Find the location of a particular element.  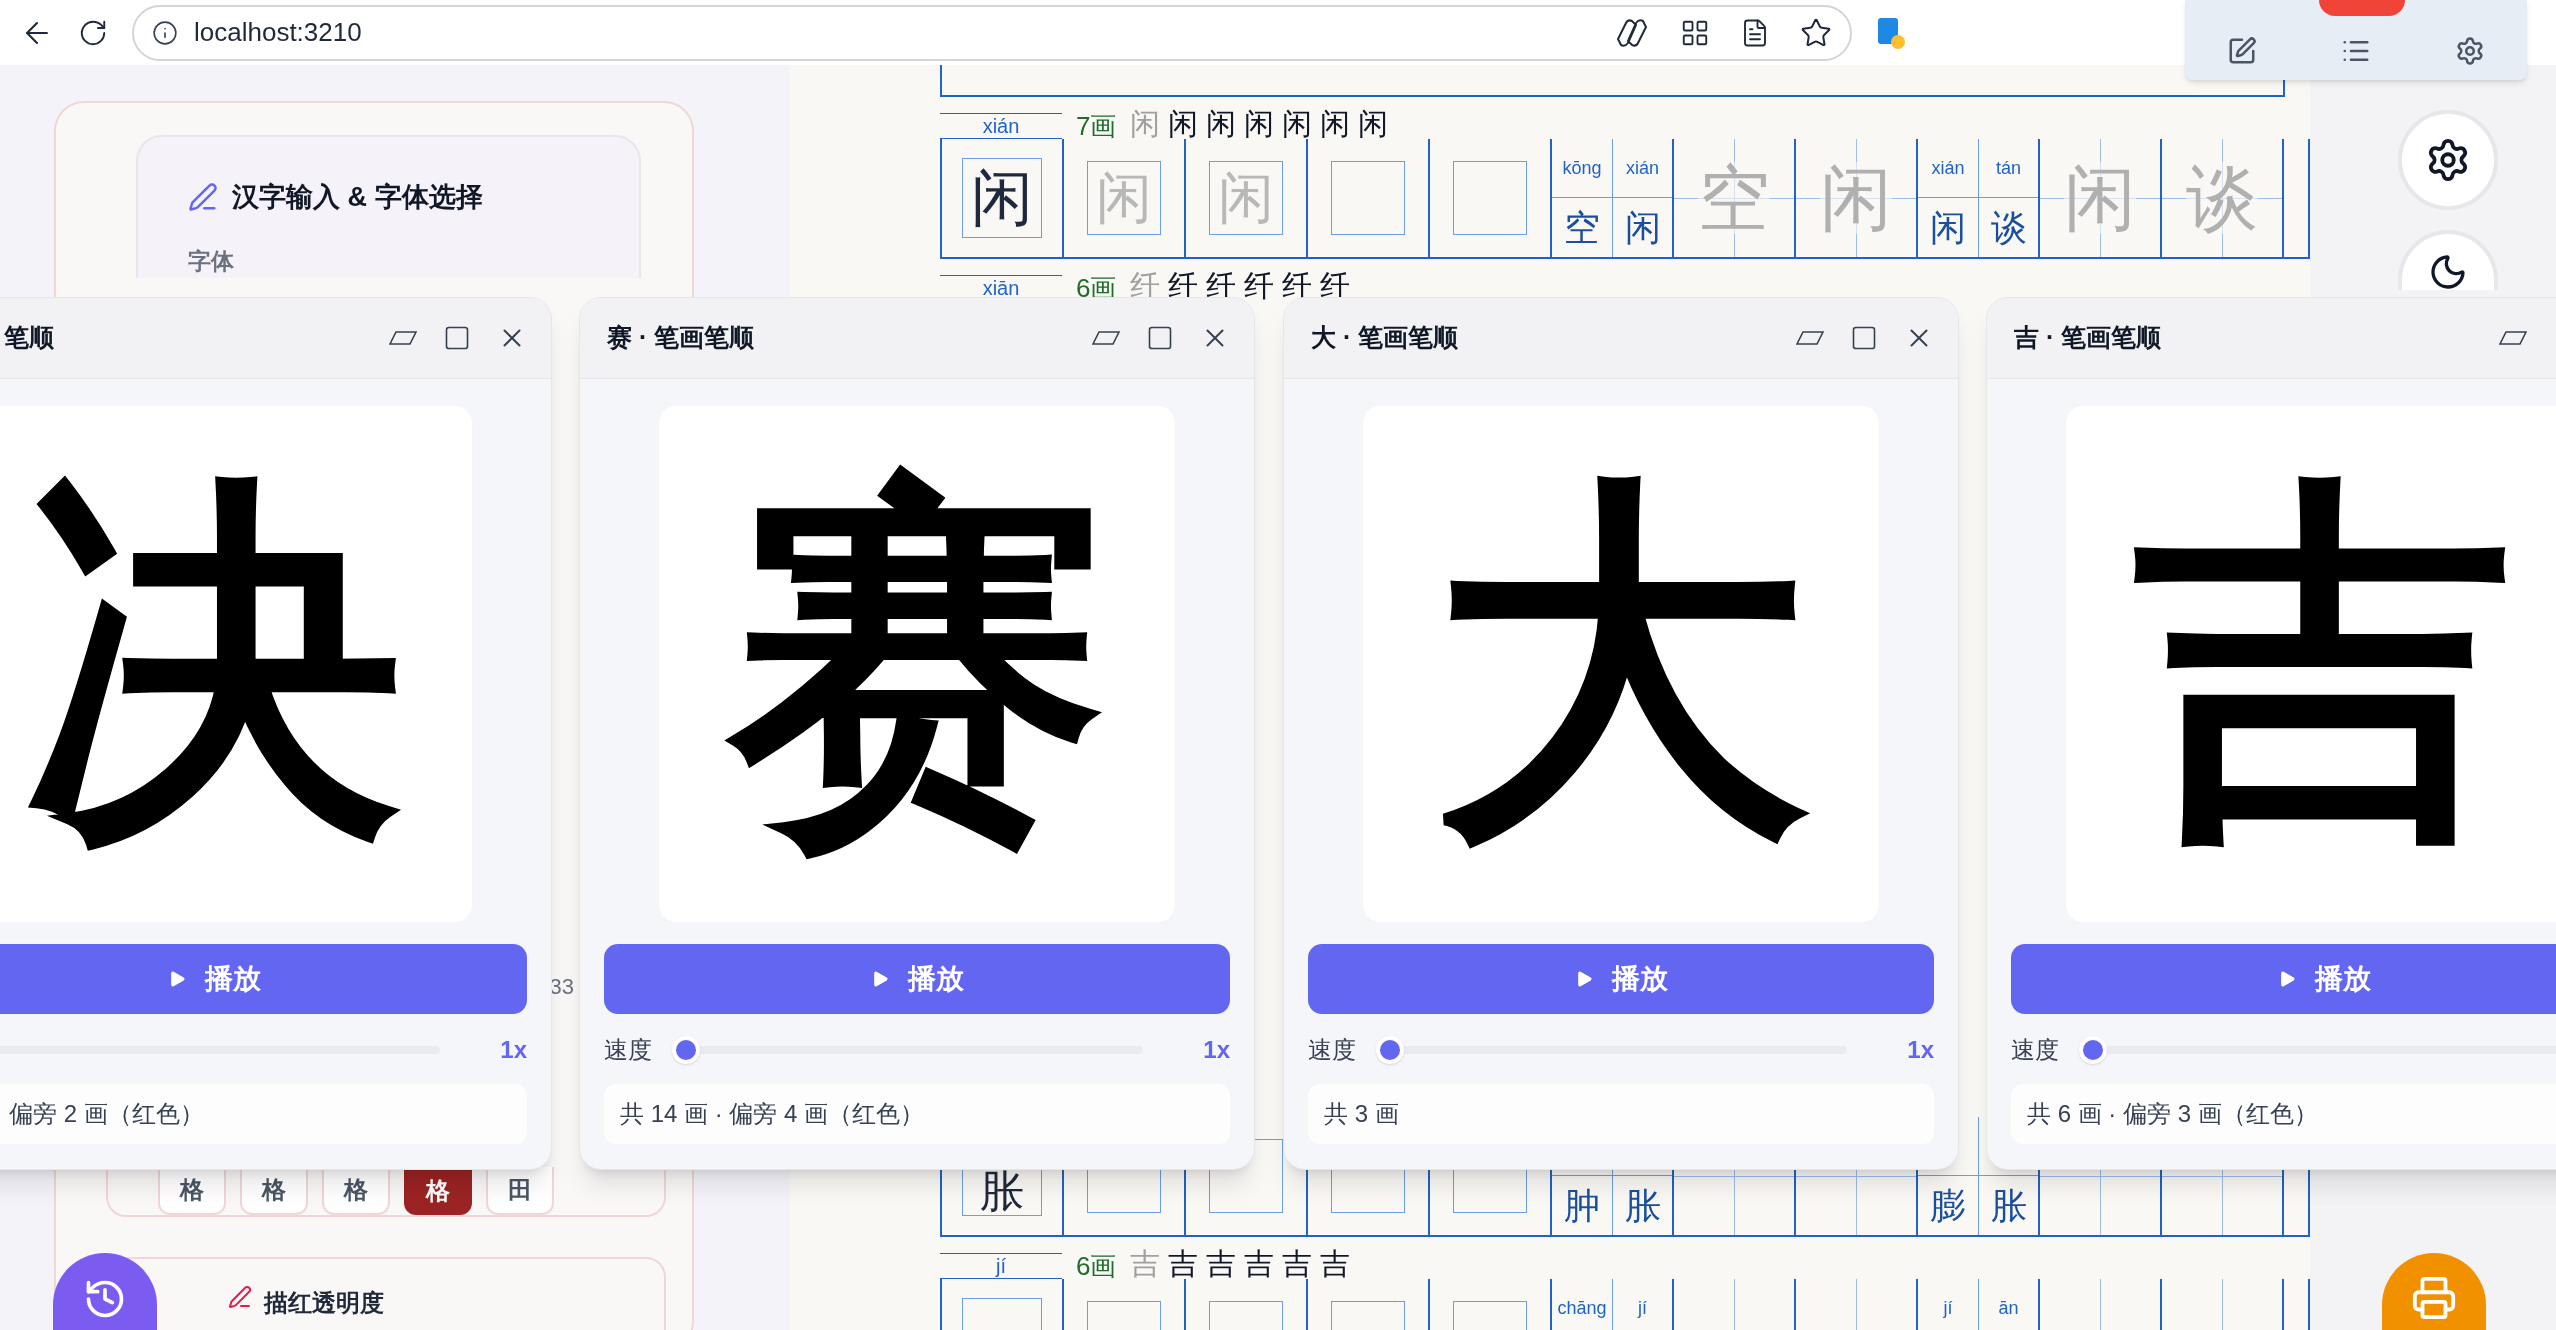

model-character: 胀 is located at coordinates (1002, 1191).